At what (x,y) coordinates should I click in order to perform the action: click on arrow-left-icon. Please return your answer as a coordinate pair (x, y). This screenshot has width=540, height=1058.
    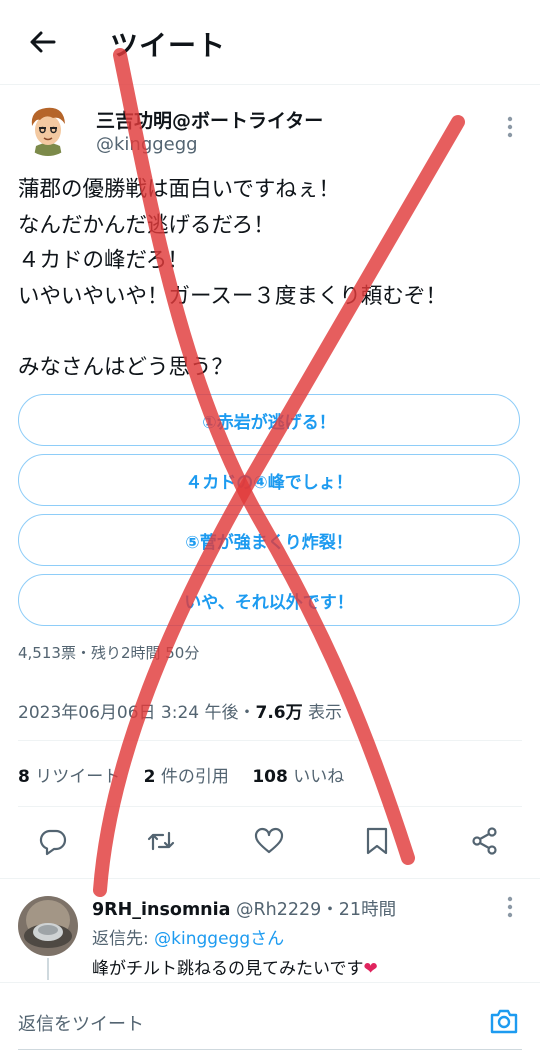
    Looking at the image, I should click on (42, 42).